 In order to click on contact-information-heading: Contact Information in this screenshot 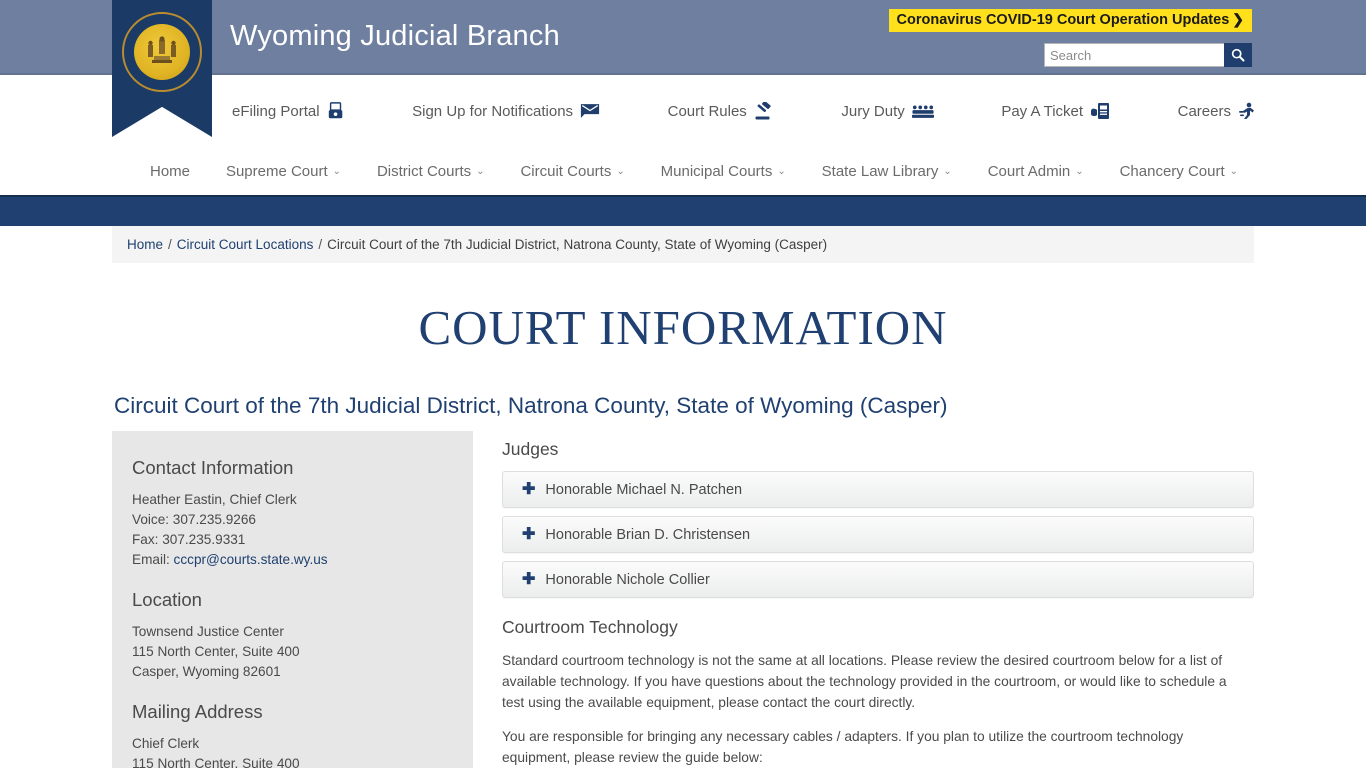, I will do `click(213, 467)`.